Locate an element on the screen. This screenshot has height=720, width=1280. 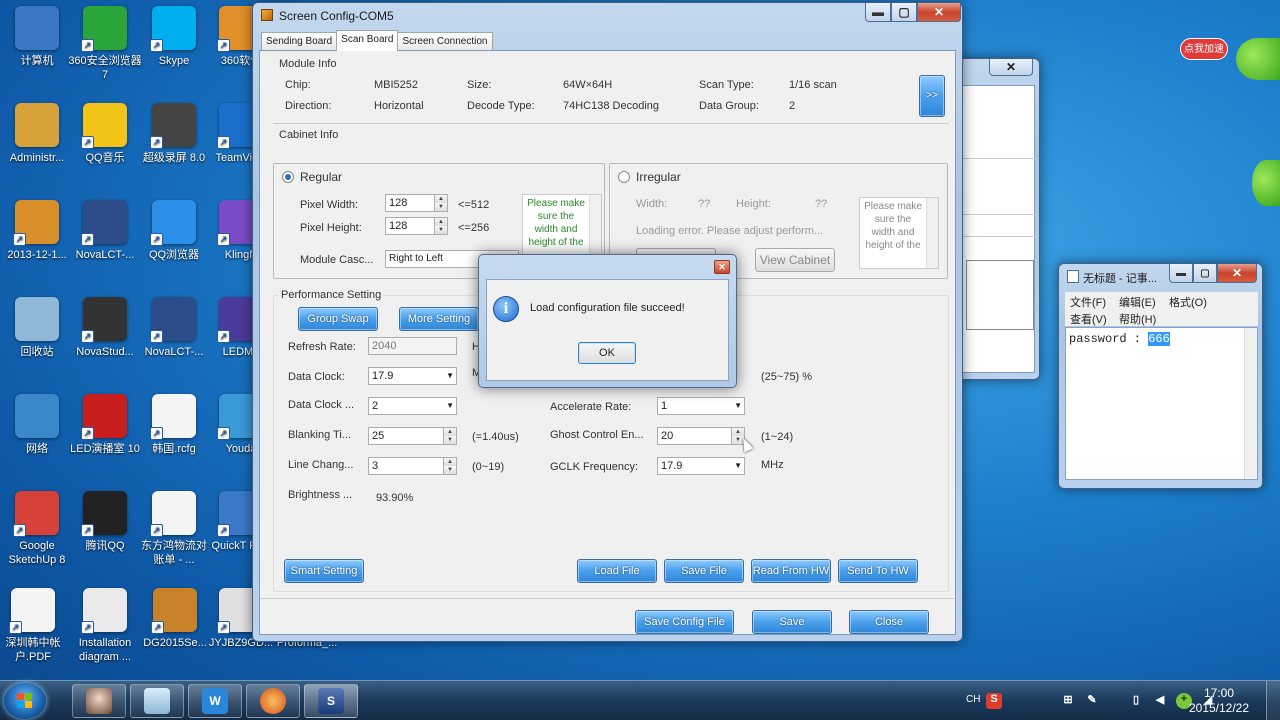
chevron-down-icon: ▼ is located at coordinates (450, 405).